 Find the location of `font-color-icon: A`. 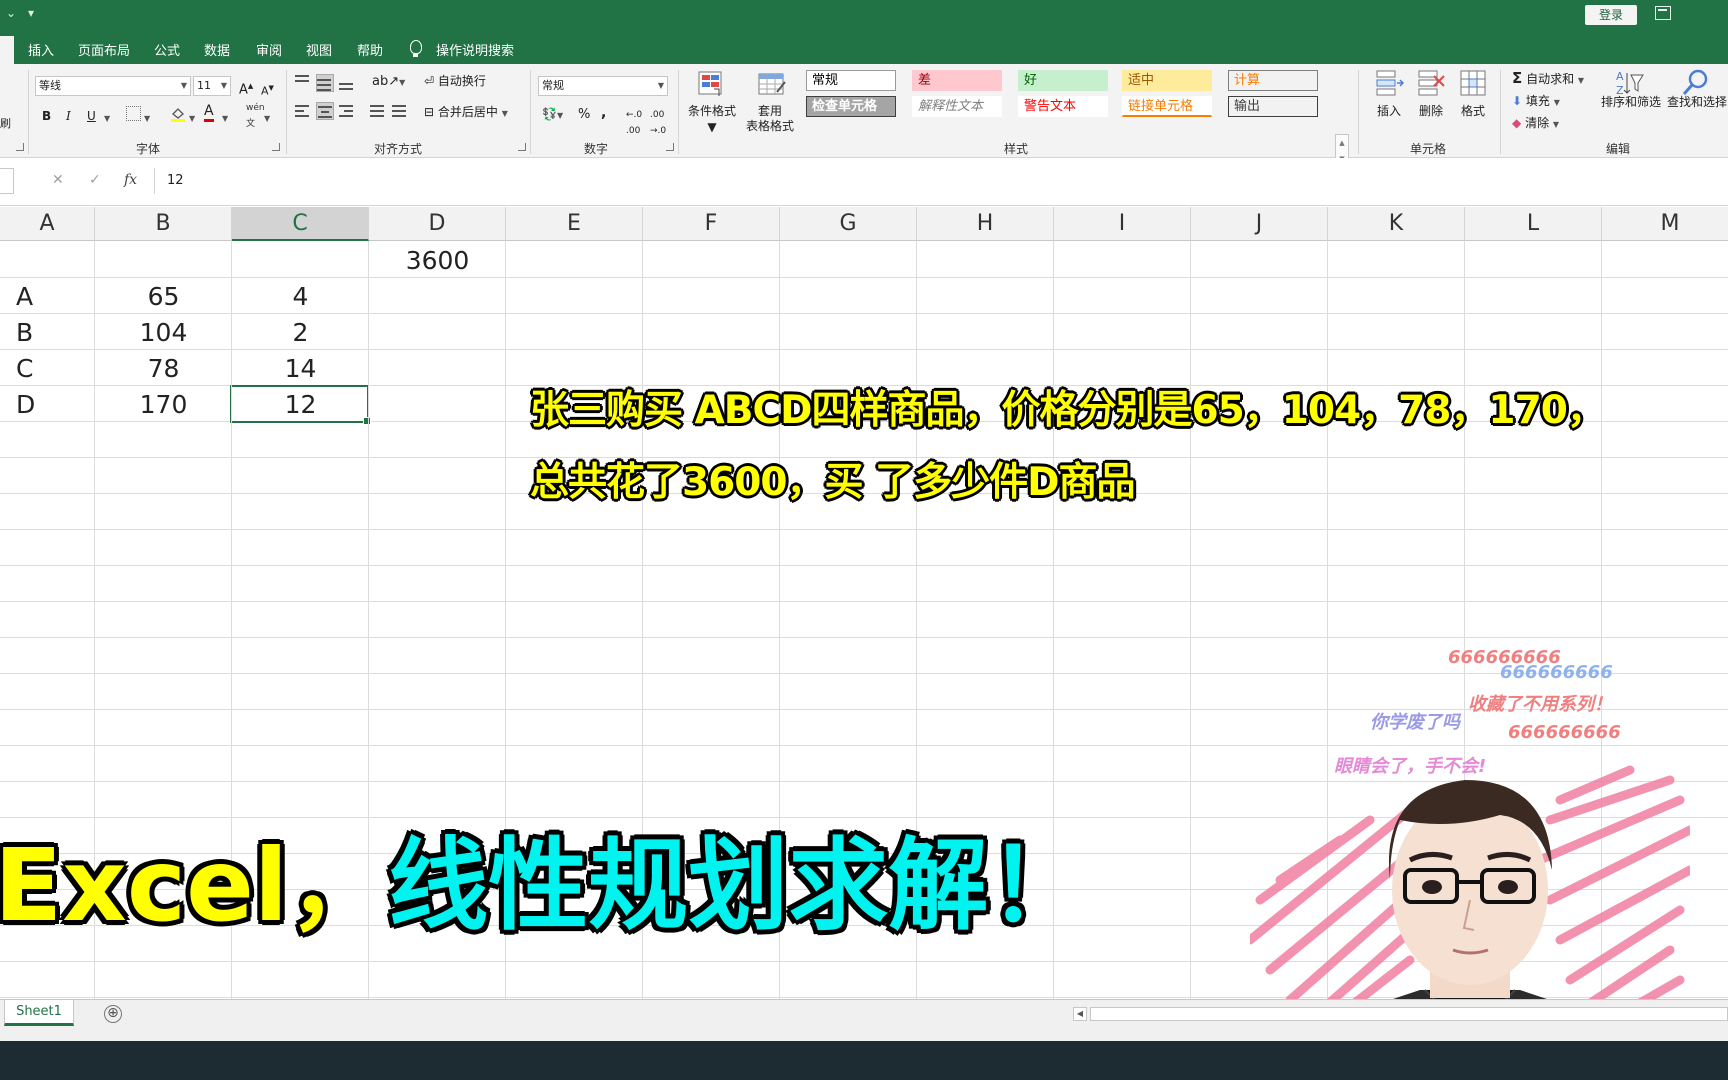

font-color-icon: A is located at coordinates (209, 113).